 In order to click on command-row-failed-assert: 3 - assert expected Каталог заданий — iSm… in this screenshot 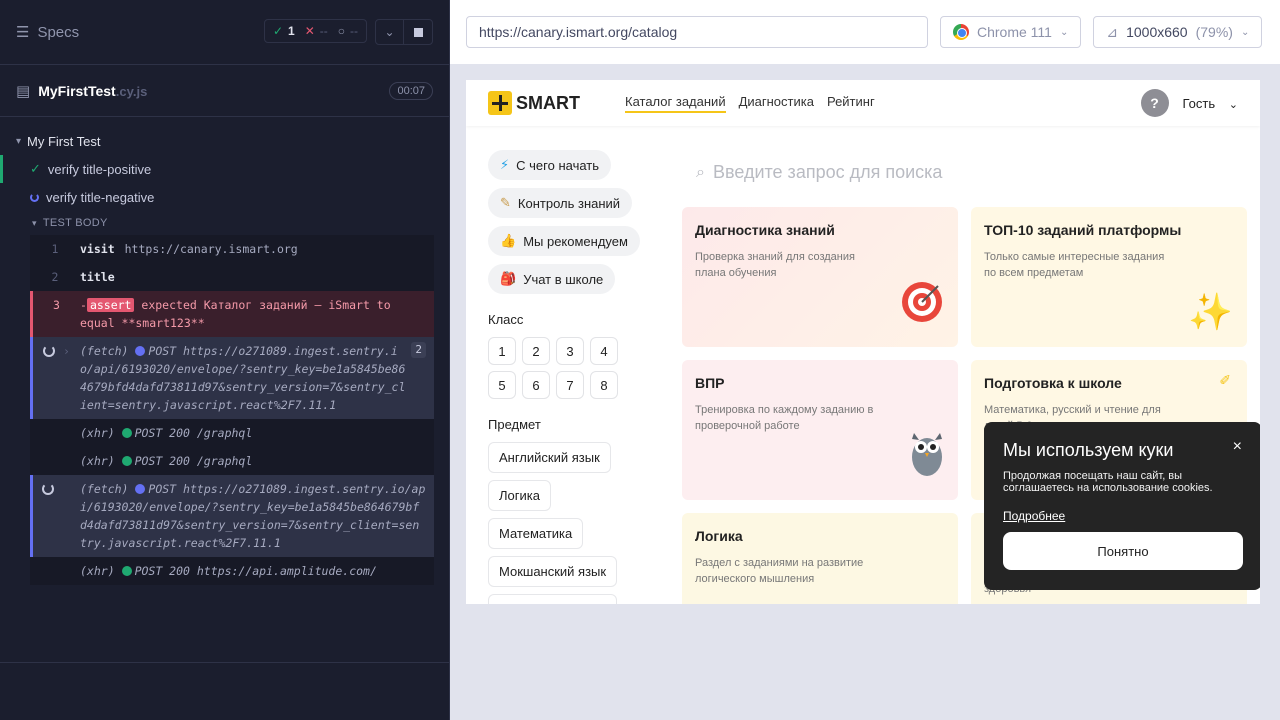, I will do `click(232, 314)`.